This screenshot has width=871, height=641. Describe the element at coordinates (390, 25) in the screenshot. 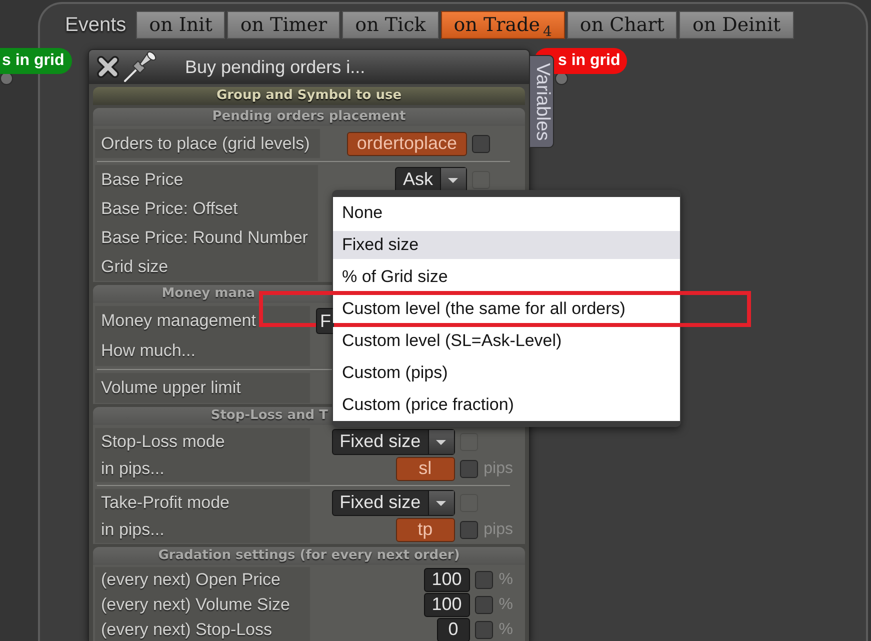

I see `event-tab: on Tick` at that location.